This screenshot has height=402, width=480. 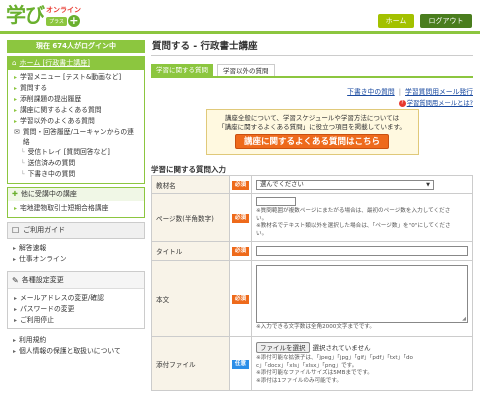 What do you see at coordinates (76, 202) in the screenshot?
I see `enrolled-courses-box: ✚ 他に受講中の講座 ▸ 宅地建物取引士短期合格講座` at bounding box center [76, 202].